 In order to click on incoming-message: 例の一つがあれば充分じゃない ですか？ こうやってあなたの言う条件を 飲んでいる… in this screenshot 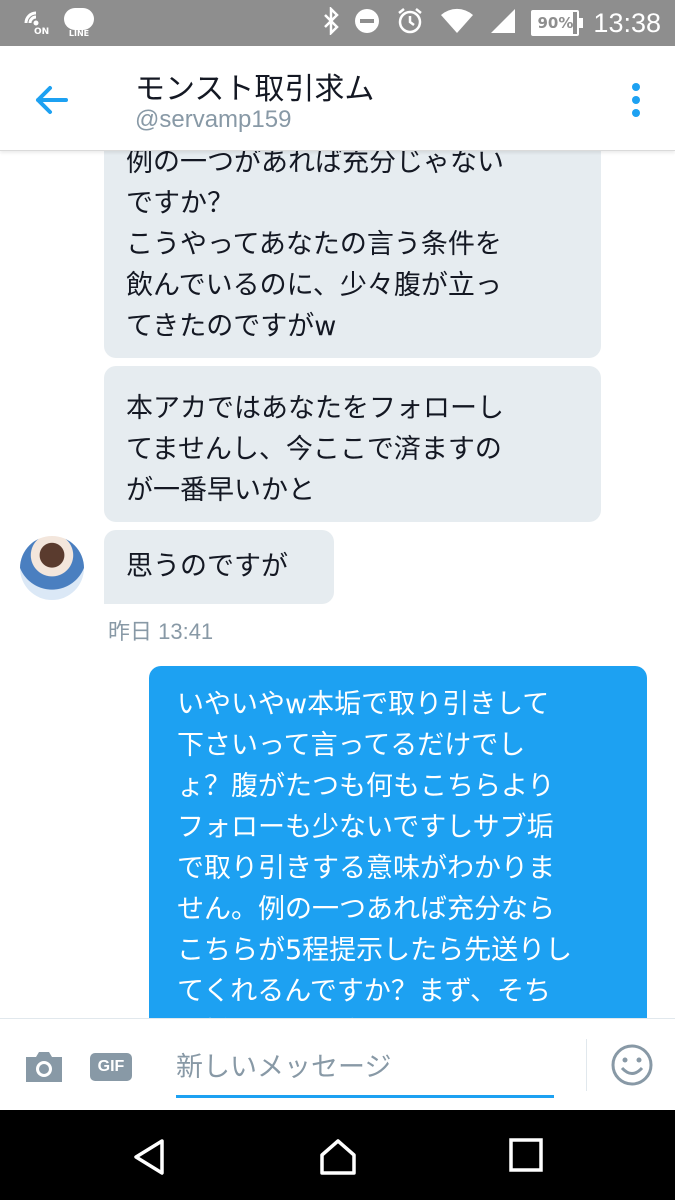, I will do `click(352, 254)`.